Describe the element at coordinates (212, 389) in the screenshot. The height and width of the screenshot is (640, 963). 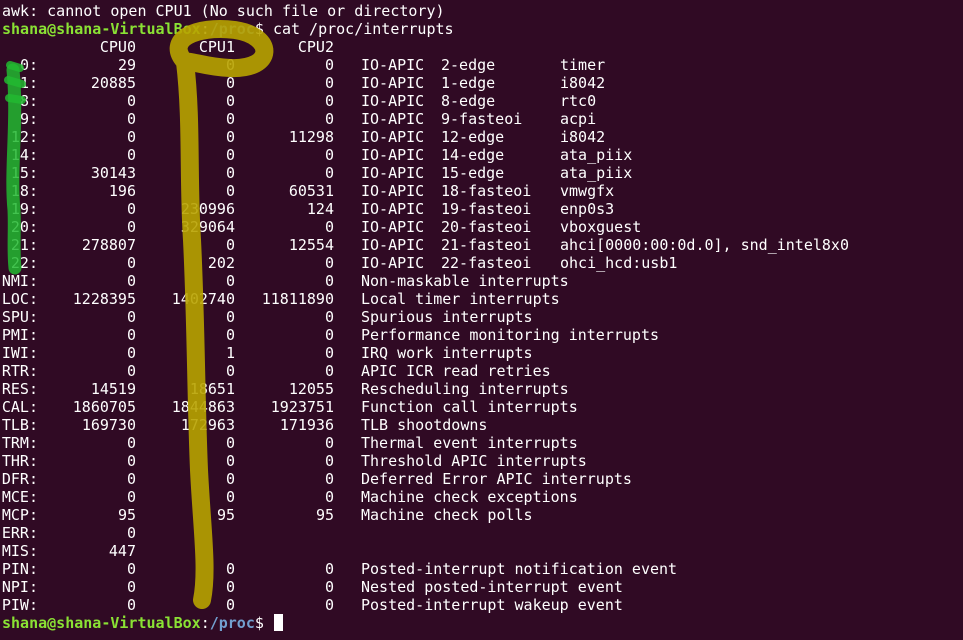
I see `cpu1-count: 18651` at that location.